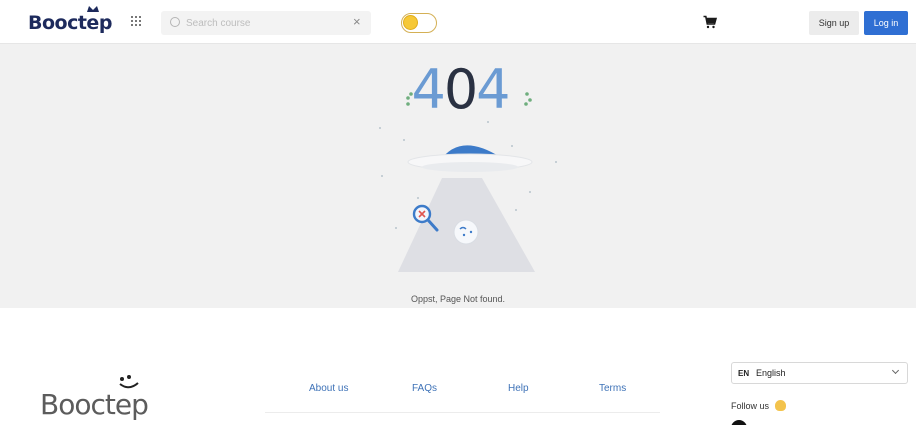 Image resolution: width=916 pixels, height=425 pixels. I want to click on error-message: Oppst, Page Not found., so click(458, 299).